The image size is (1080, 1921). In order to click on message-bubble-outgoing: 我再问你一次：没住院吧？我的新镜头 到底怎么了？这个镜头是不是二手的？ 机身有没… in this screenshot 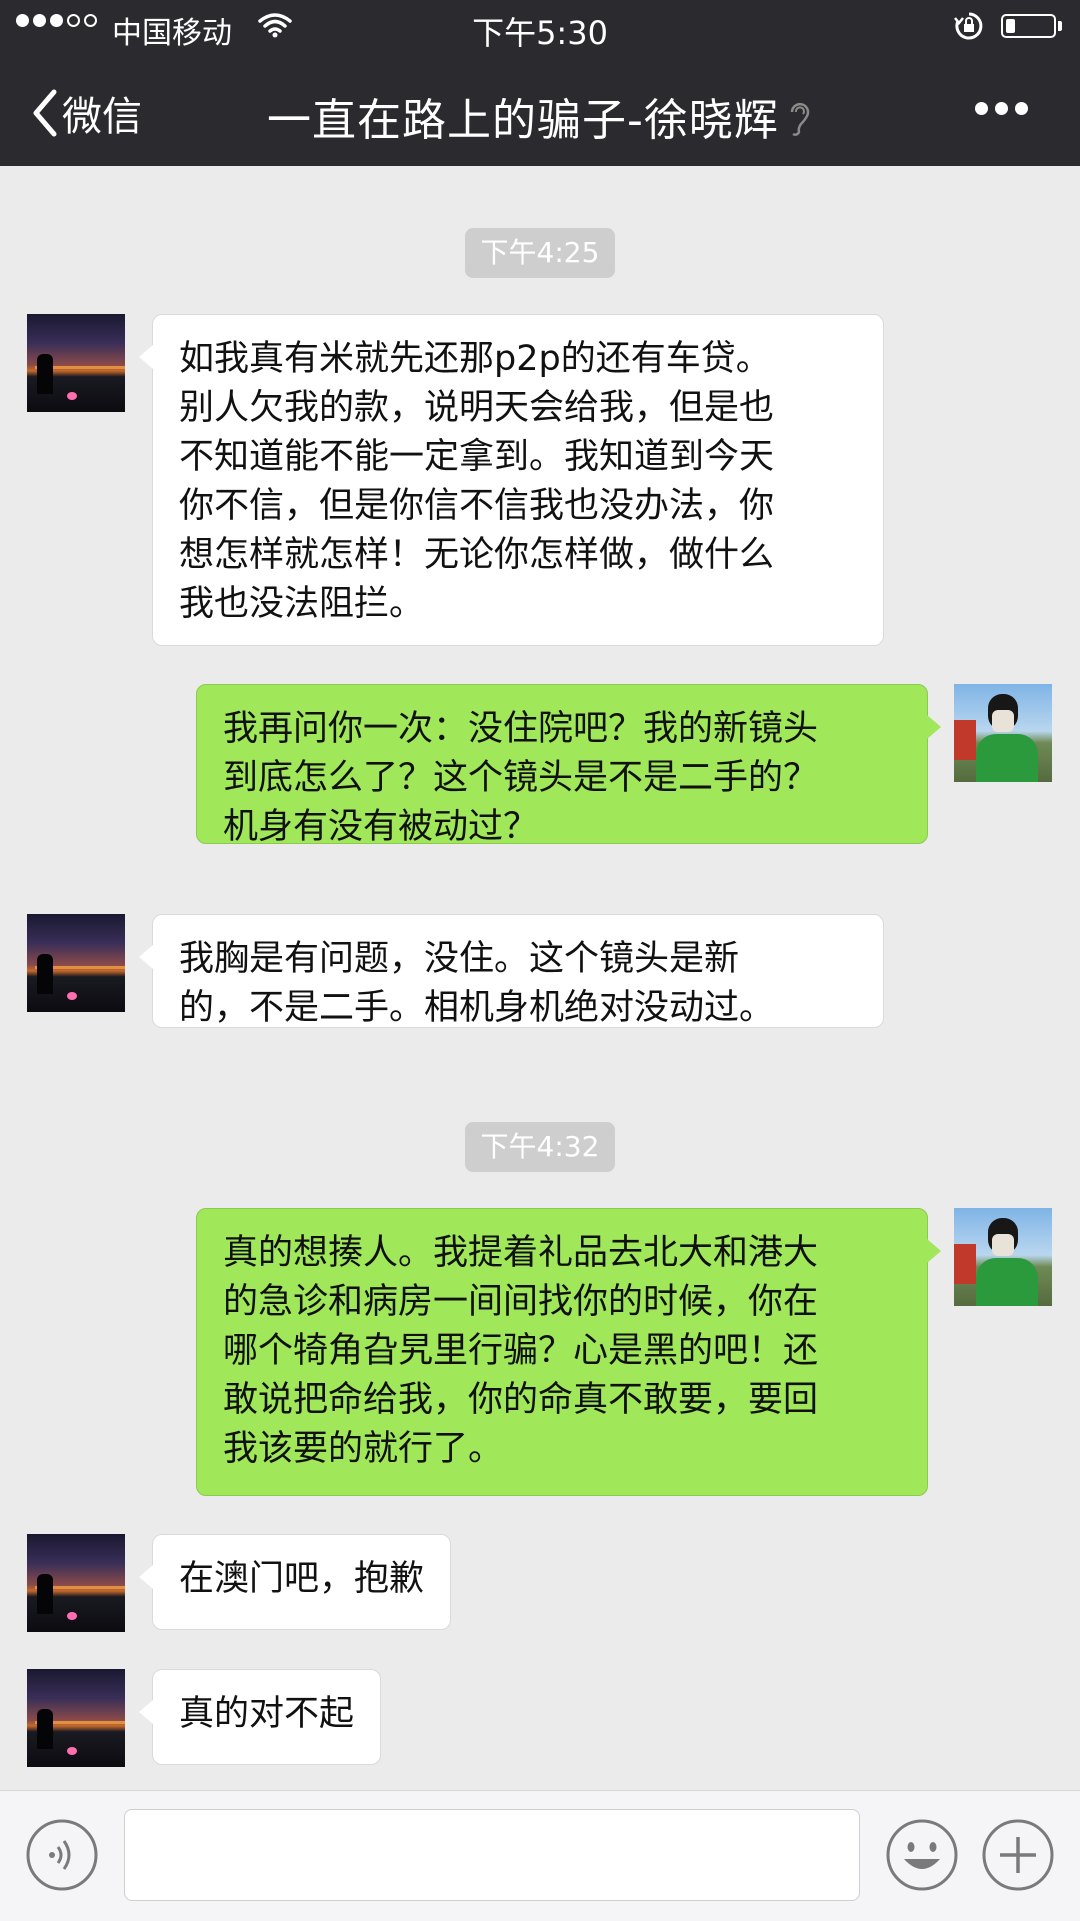, I will do `click(568, 765)`.